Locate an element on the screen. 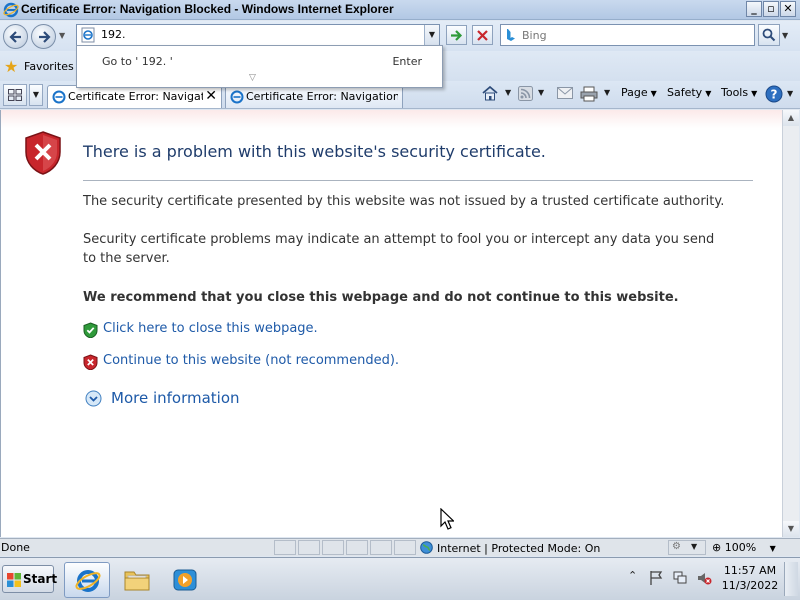 This screenshot has height=600, width=800. zoom-dropdown-icon: ▼ is located at coordinates (773, 548).